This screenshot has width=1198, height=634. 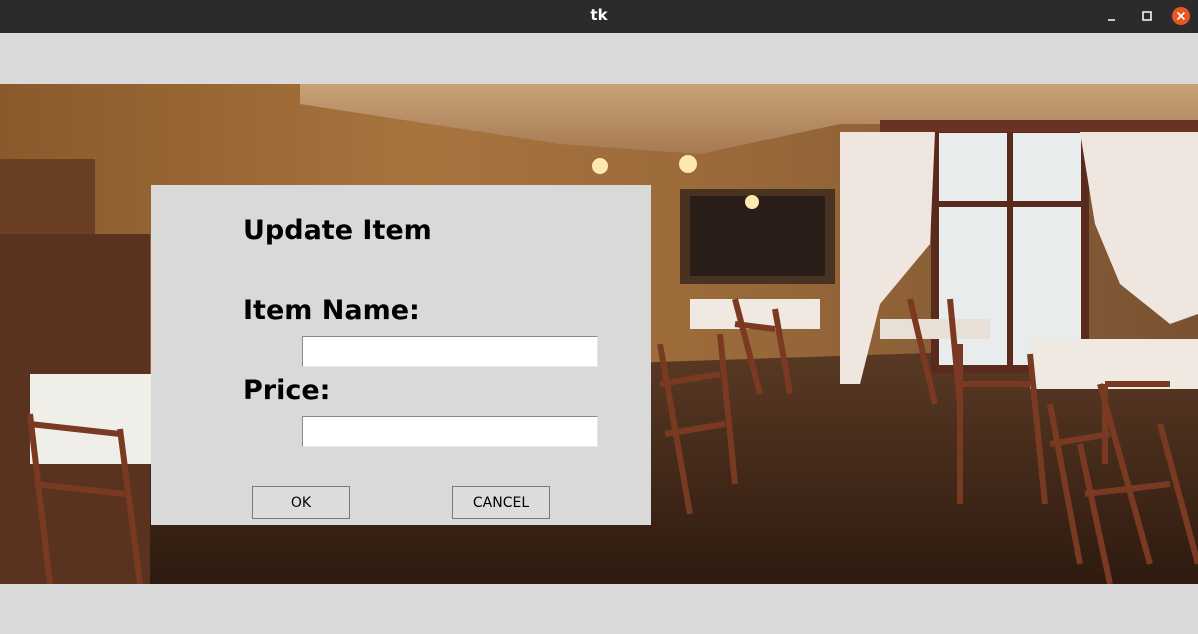 I want to click on close-icon, so click(x=1181, y=16).